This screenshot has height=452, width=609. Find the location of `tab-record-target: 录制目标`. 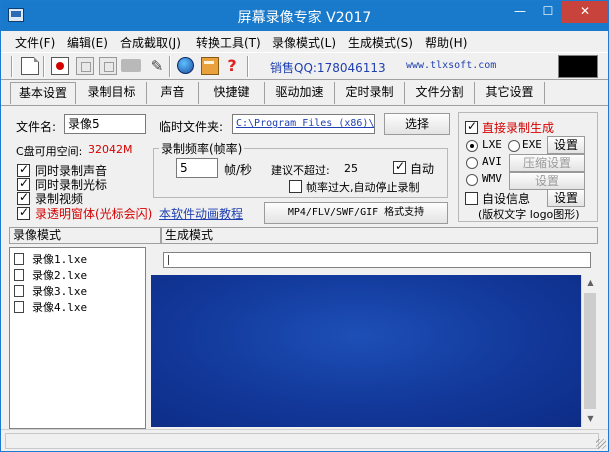

tab-record-target: 录制目标 is located at coordinates (112, 93).